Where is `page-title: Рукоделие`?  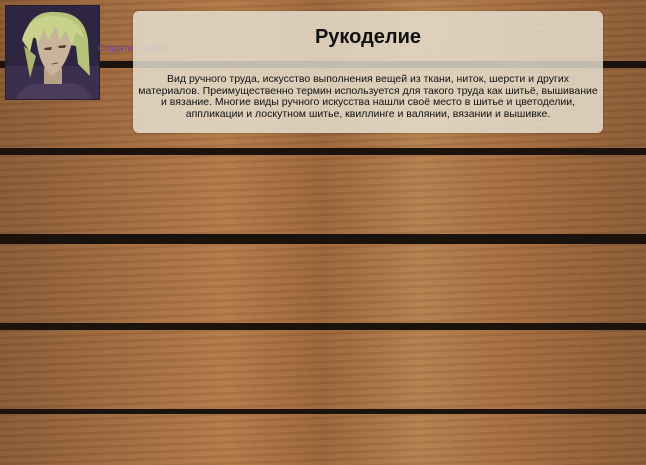 page-title: Рукоделие is located at coordinates (368, 37).